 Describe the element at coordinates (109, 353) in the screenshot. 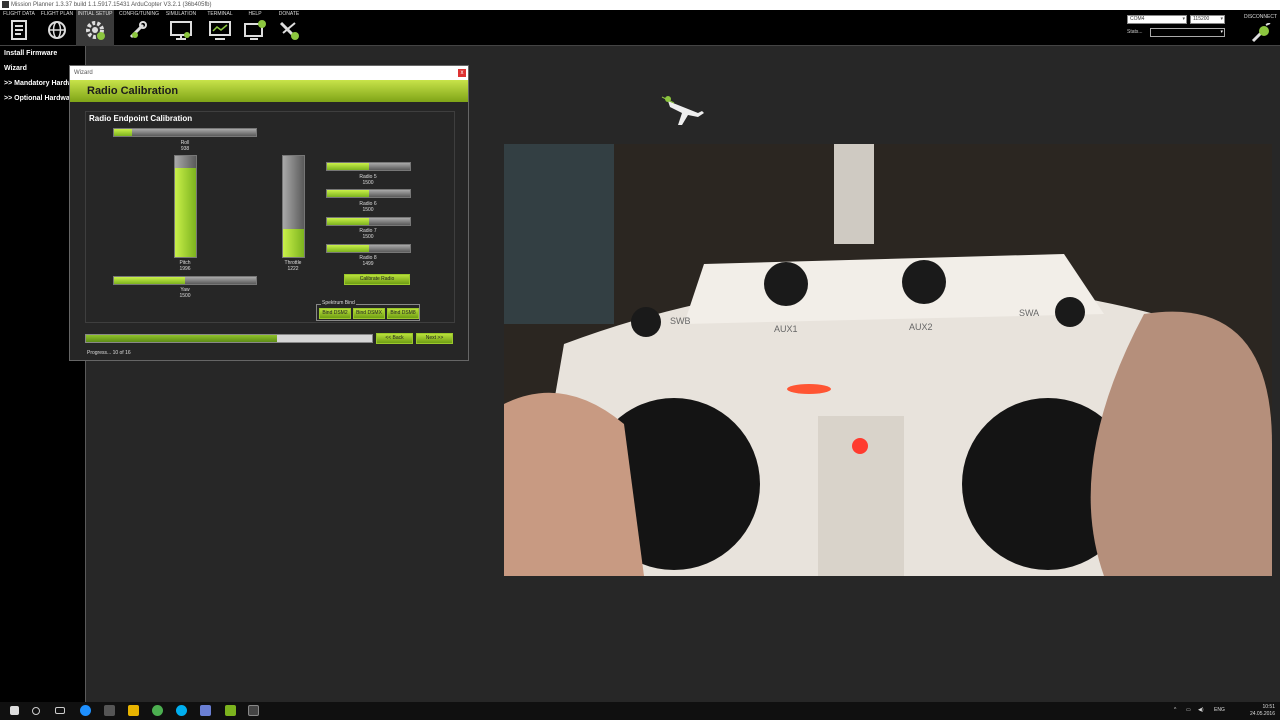

I see `wizard-progress-text: Progress... 10 of 16` at that location.